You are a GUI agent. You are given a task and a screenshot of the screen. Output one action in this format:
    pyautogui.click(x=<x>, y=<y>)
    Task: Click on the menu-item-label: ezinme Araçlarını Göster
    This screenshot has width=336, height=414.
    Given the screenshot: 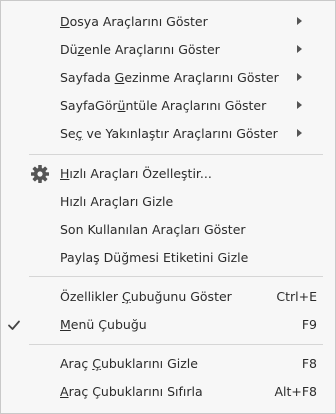 What is the action you would take?
    pyautogui.click(x=201, y=77)
    